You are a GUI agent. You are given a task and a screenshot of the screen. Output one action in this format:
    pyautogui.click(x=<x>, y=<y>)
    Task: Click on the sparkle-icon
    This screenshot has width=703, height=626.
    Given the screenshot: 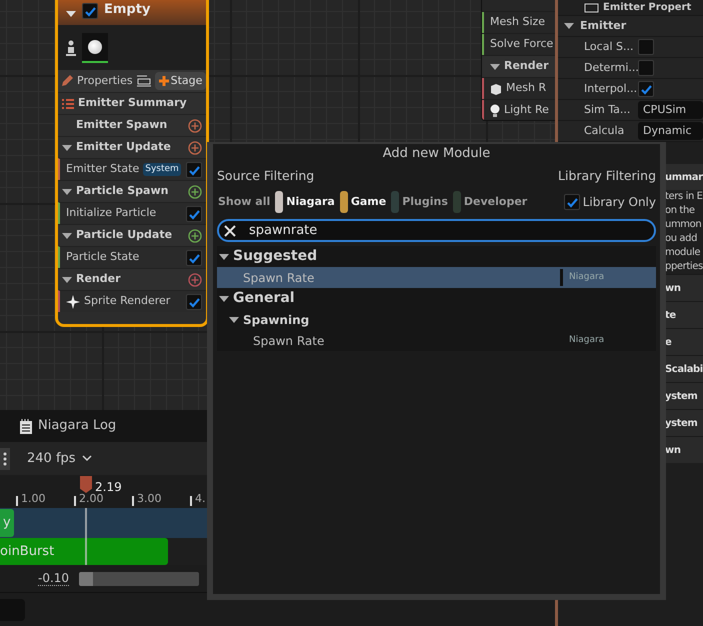 What is the action you would take?
    pyautogui.click(x=73, y=301)
    